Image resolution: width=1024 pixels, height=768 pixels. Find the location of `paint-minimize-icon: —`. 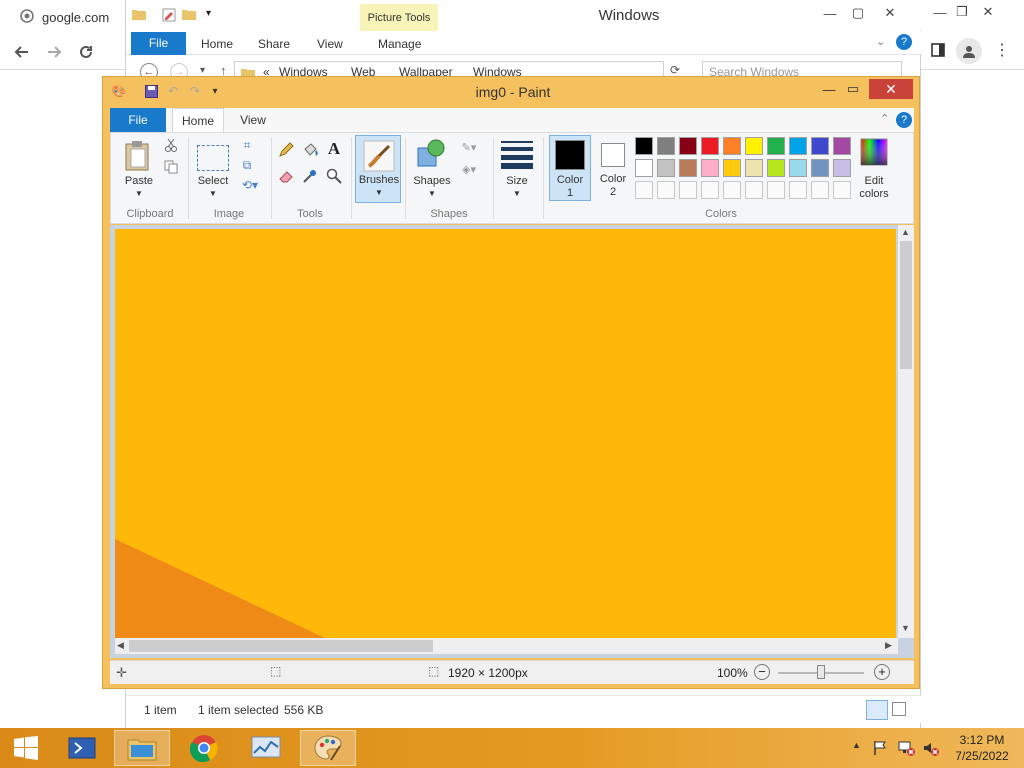

paint-minimize-icon: — is located at coordinates (829, 89).